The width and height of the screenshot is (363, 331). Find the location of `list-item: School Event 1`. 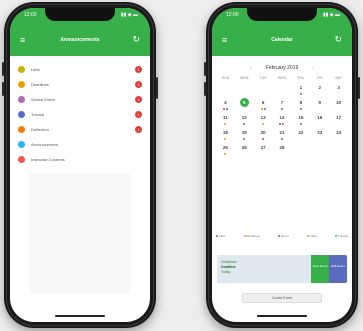

list-item: School Event 1 is located at coordinates (80, 99).